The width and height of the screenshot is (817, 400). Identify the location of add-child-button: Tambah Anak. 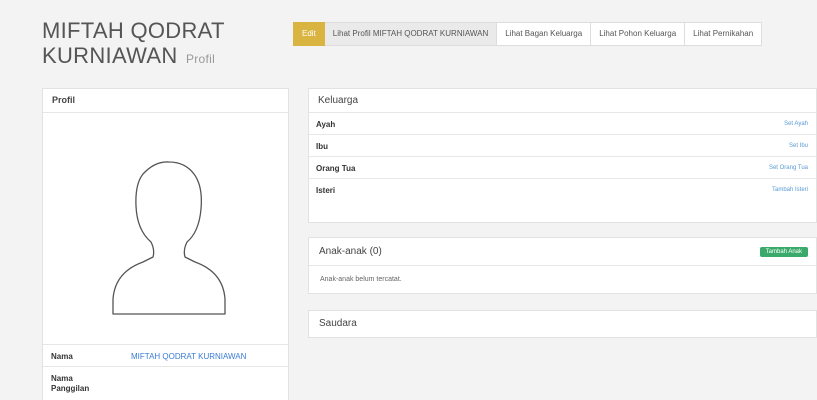
(783, 252).